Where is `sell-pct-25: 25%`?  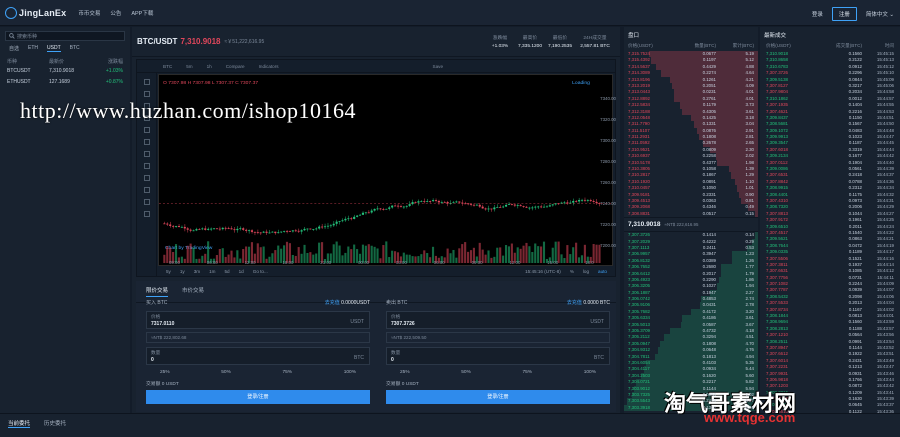
sell-pct-25: 25% is located at coordinates (405, 372).